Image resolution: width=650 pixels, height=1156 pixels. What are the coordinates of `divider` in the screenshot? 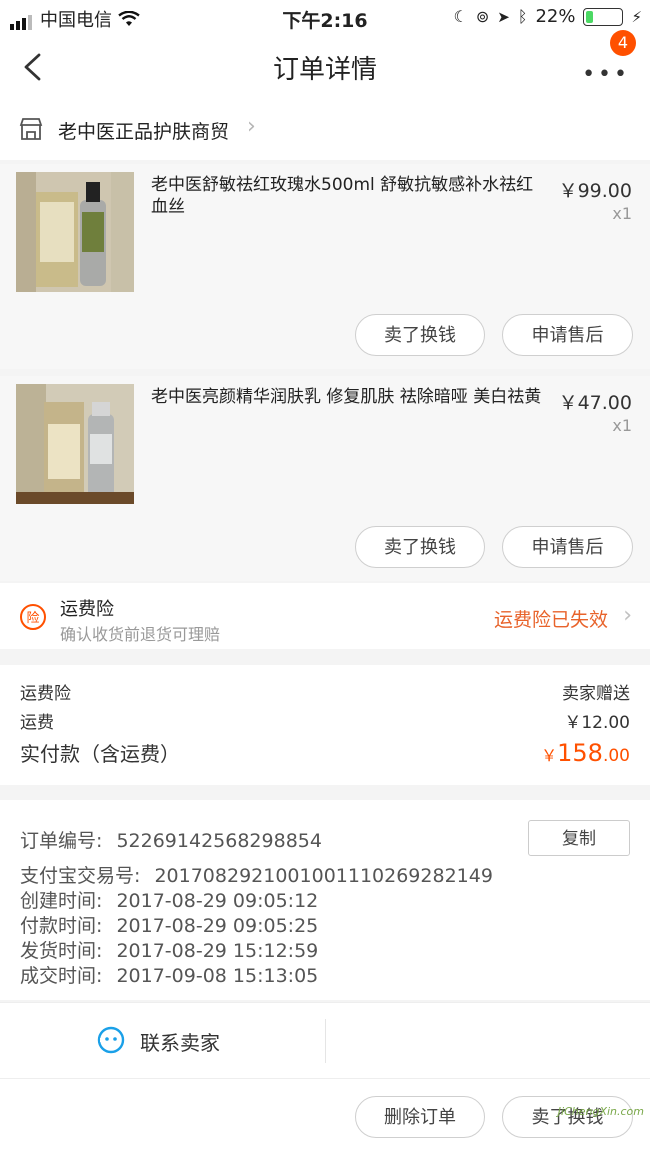 It's located at (325, 1041).